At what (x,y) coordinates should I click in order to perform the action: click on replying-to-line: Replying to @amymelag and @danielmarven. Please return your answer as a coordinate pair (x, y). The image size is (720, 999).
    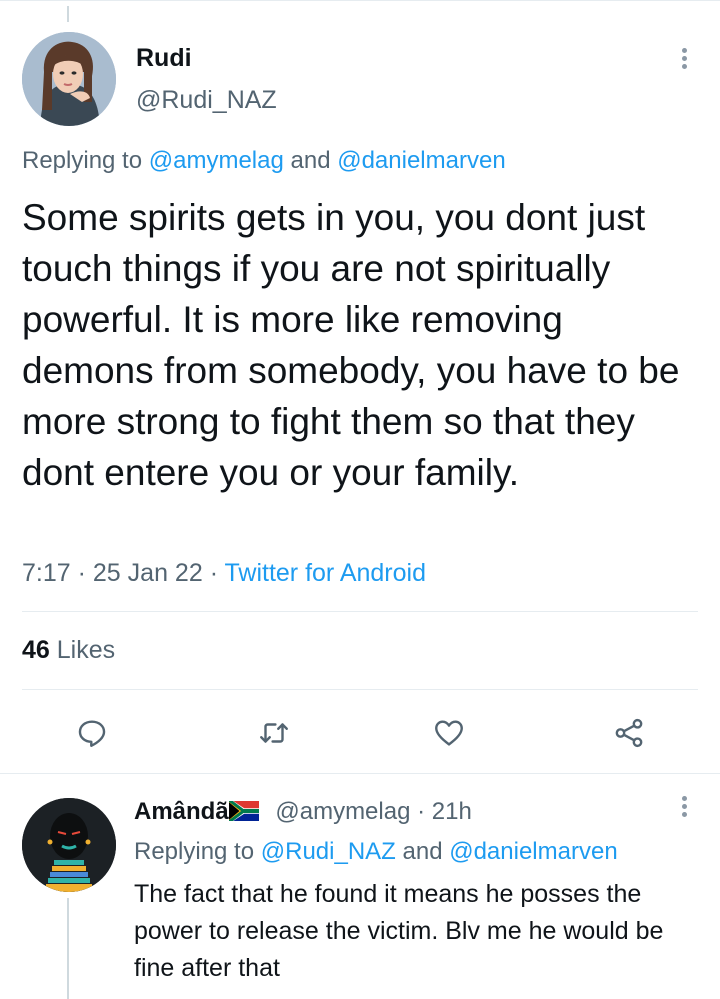
    Looking at the image, I should click on (264, 161).